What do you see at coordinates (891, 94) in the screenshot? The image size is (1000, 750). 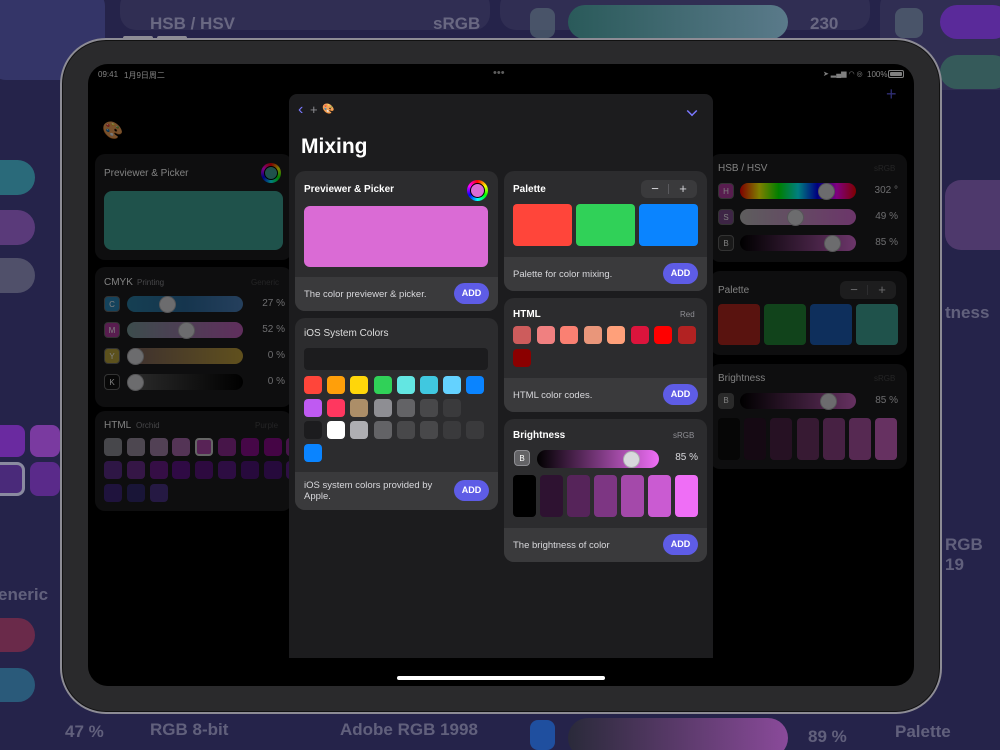 I see `add-icon: +` at bounding box center [891, 94].